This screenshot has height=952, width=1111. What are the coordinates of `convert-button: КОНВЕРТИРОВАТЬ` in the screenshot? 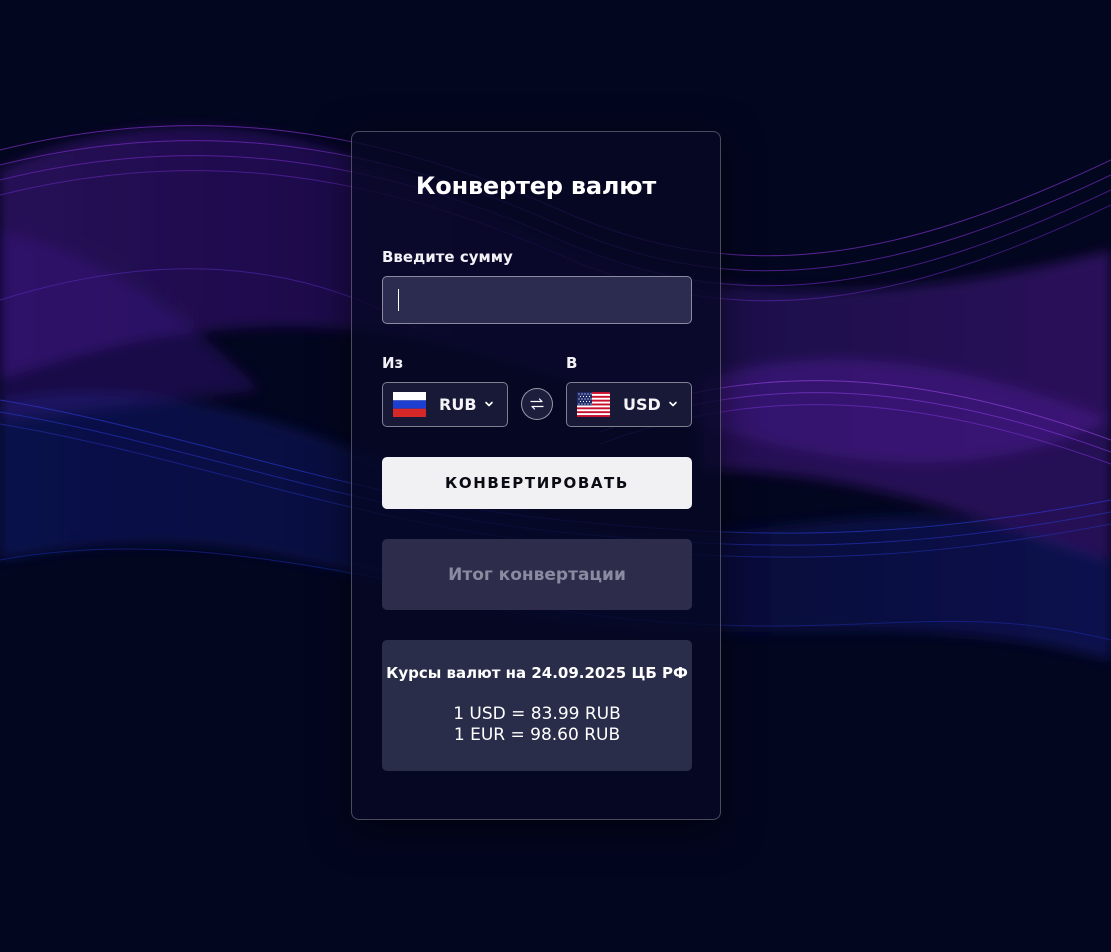 It's located at (537, 483).